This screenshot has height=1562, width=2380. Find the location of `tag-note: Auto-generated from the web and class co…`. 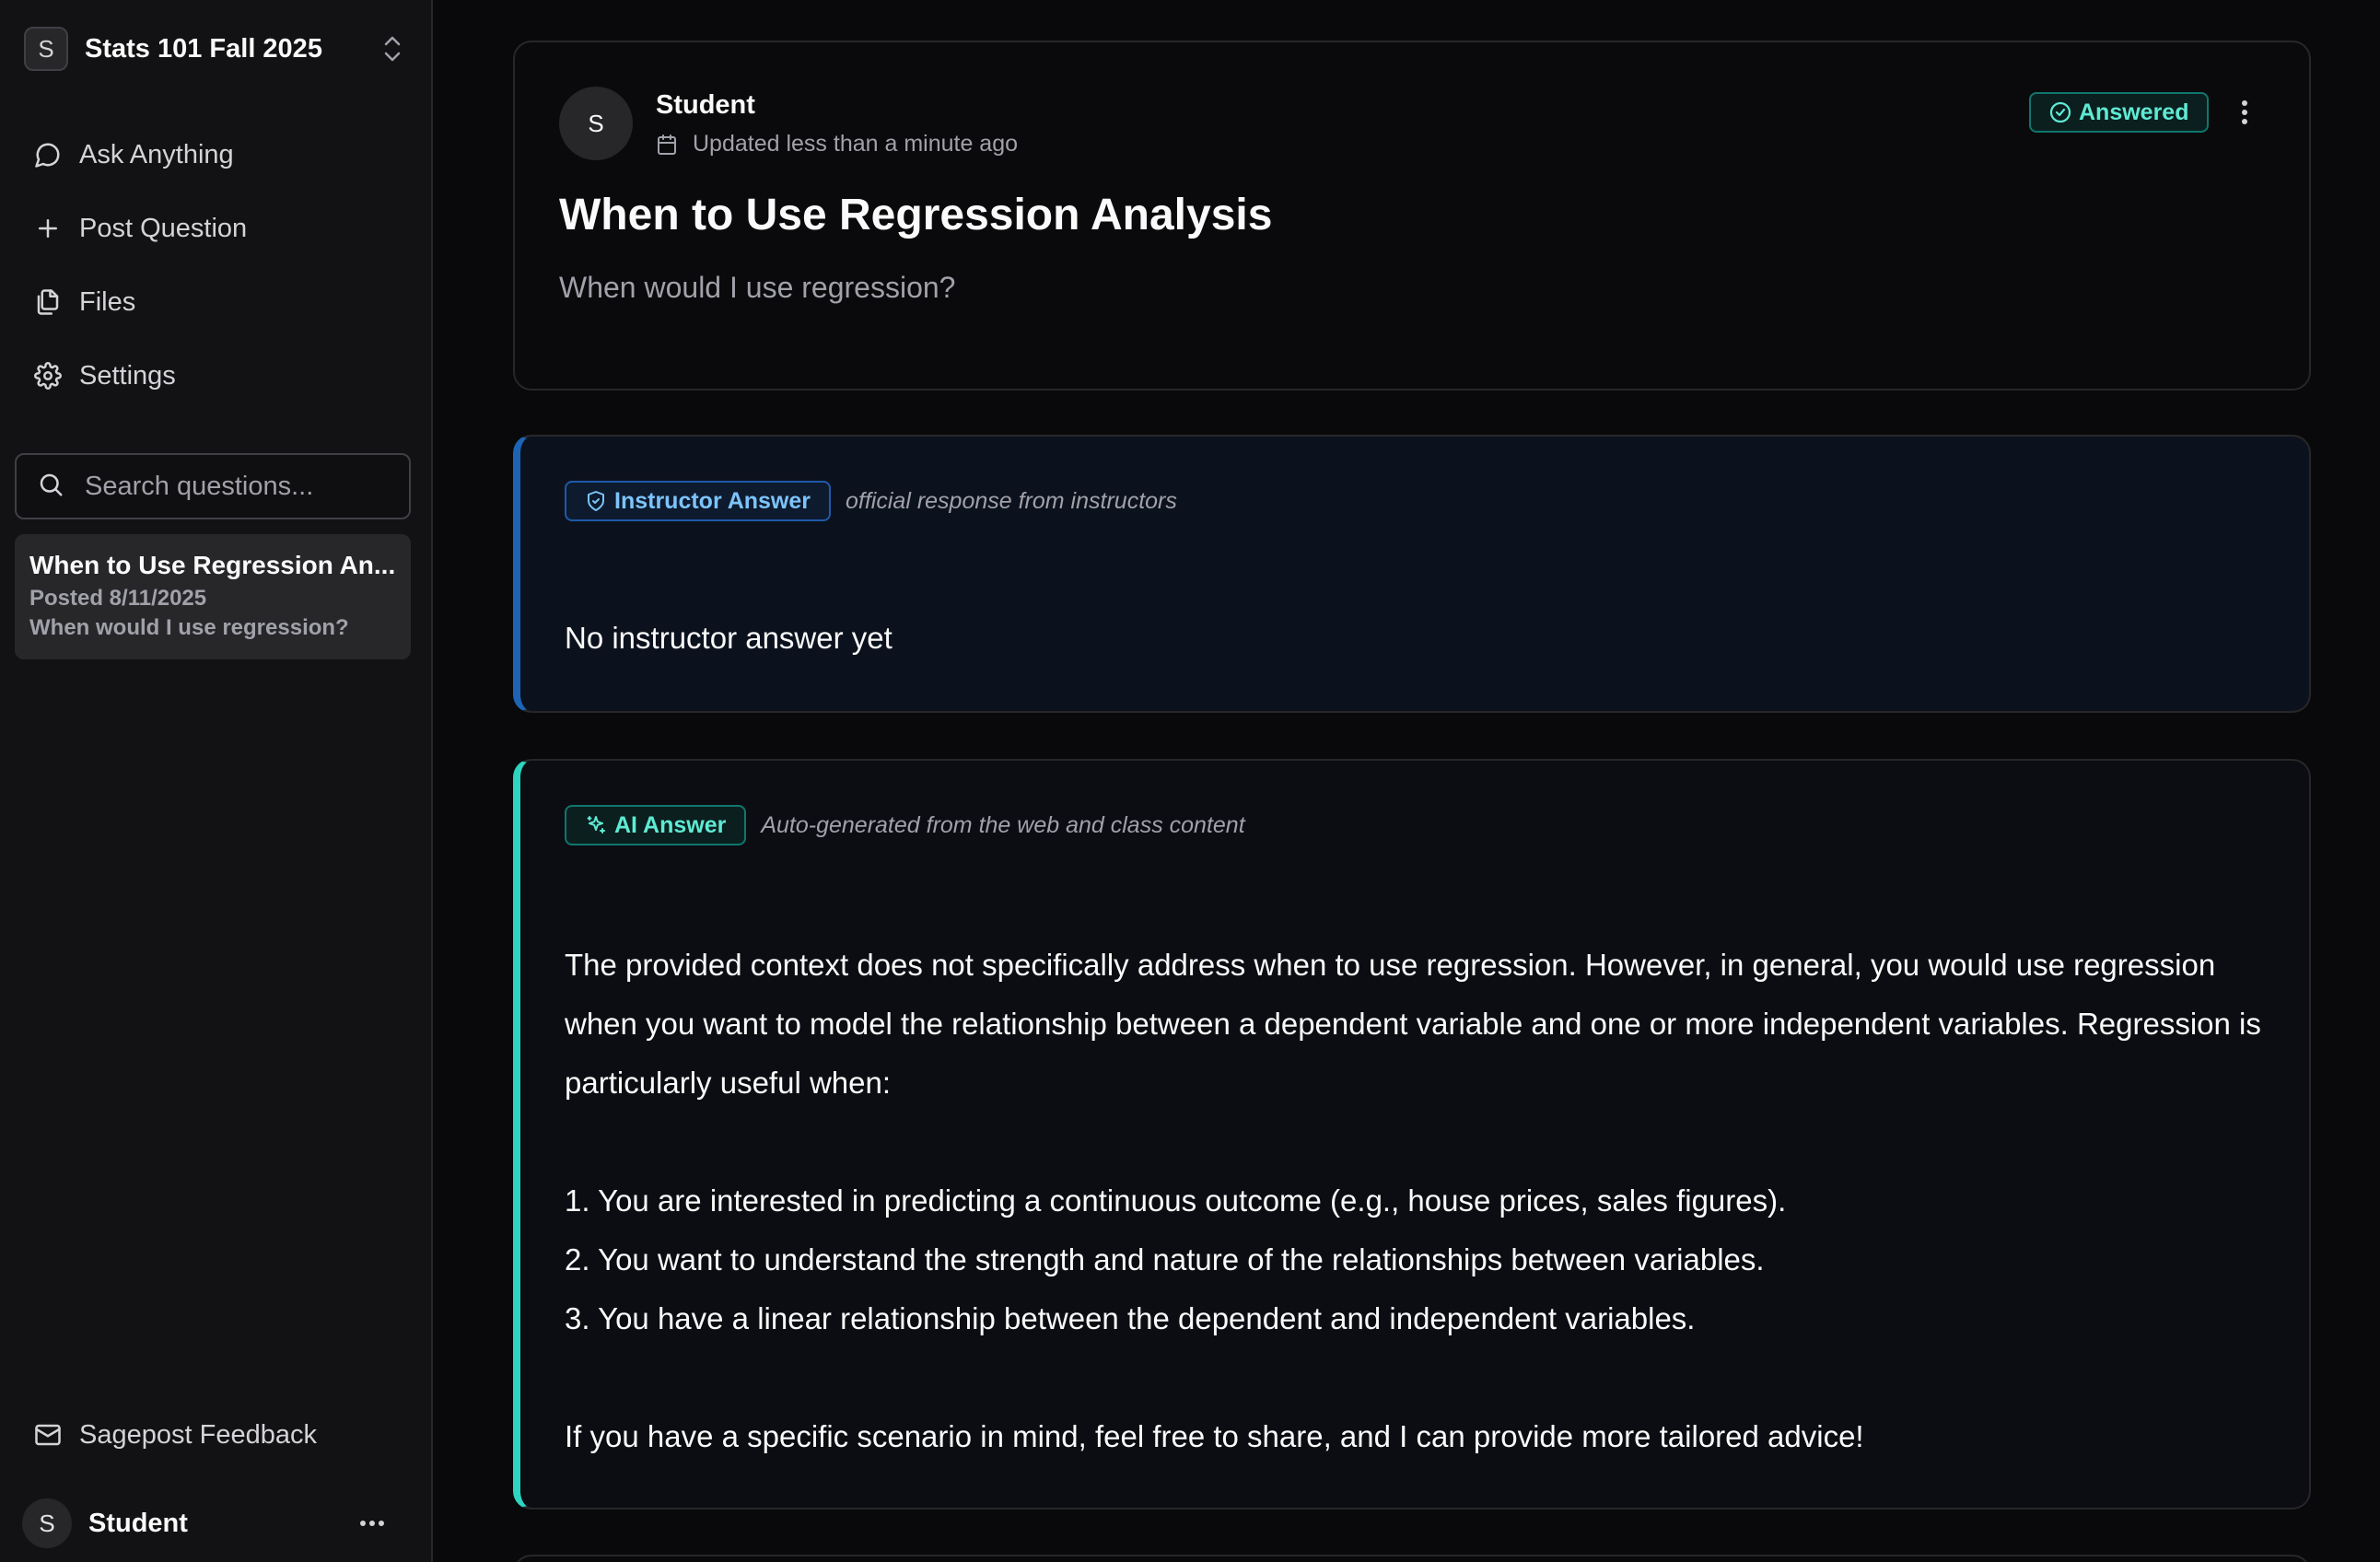

tag-note: Auto-generated from the web and class co… is located at coordinates (1003, 824).